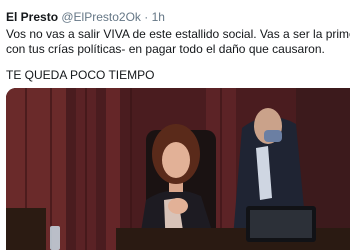 Image resolution: width=350 pixels, height=250 pixels. What do you see at coordinates (80, 75) in the screenshot?
I see `tweet-closing-line: TE QUEDA POCO TIEMPO` at bounding box center [80, 75].